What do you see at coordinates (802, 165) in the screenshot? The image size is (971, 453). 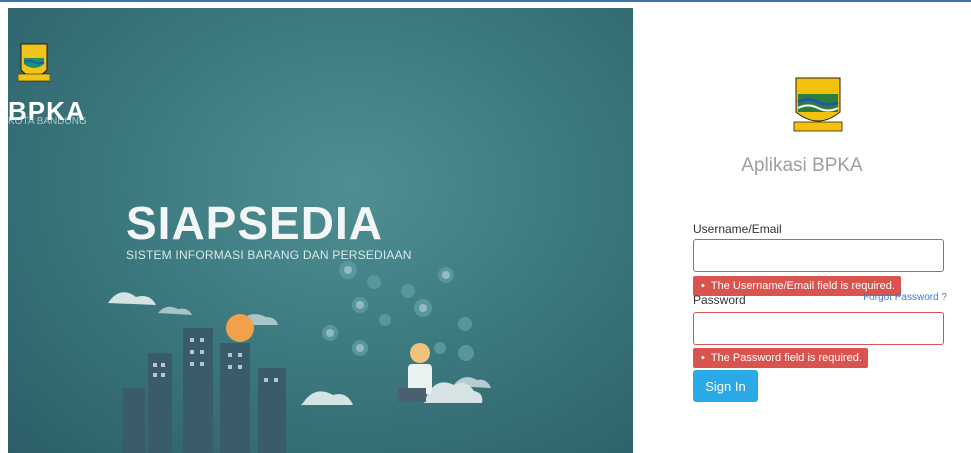 I see `app-title: Aplikasi BPKA` at bounding box center [802, 165].